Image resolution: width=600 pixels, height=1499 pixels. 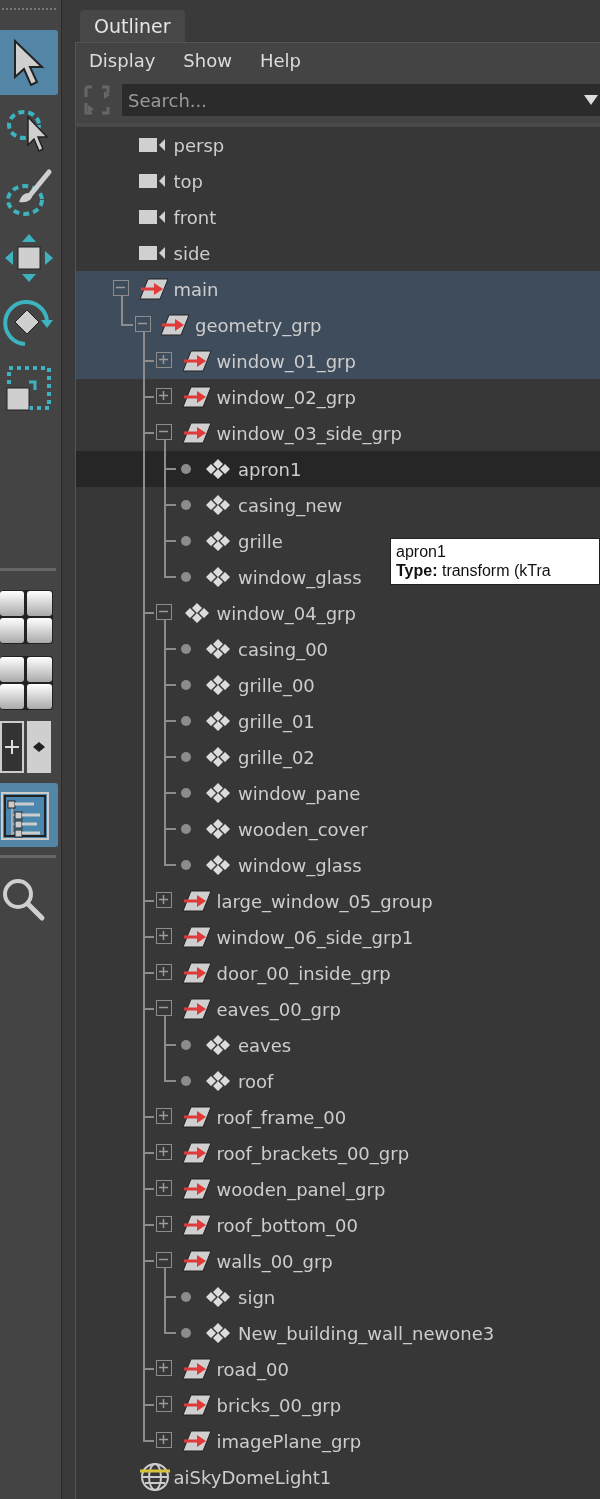 What do you see at coordinates (338, 505) in the screenshot?
I see `tree-row: casing_new` at bounding box center [338, 505].